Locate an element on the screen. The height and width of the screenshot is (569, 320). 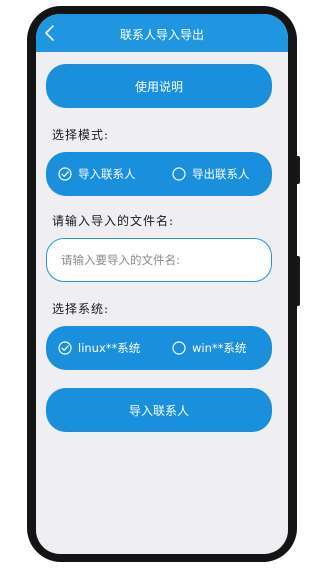
radio-linux-system: linux**系统 is located at coordinates (99, 348).